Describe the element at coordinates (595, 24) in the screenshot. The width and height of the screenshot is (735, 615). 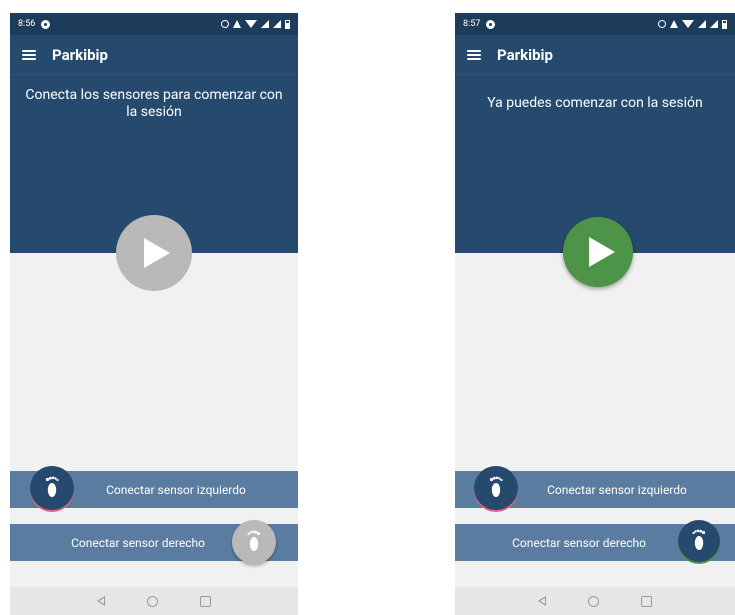
I see `status-bar: 8:57` at that location.